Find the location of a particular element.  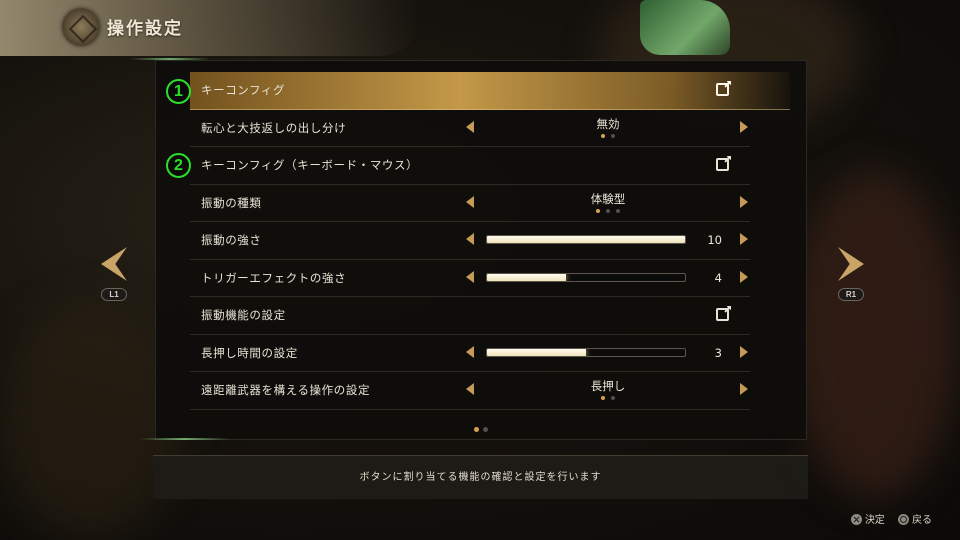

page-indicator is located at coordinates (481, 429).